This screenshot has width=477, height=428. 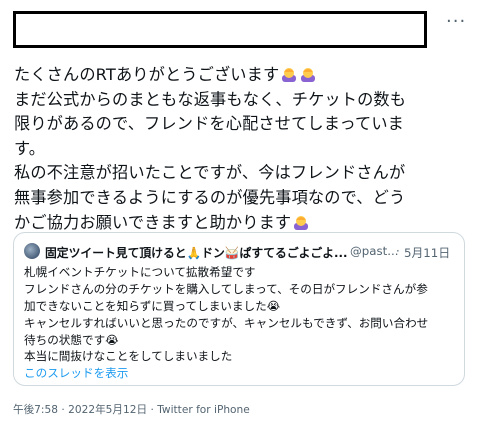 What do you see at coordinates (152, 305) in the screenshot?
I see `quoted-line-3: 加できないことを知らずに買ってしまいました😭` at bounding box center [152, 305].